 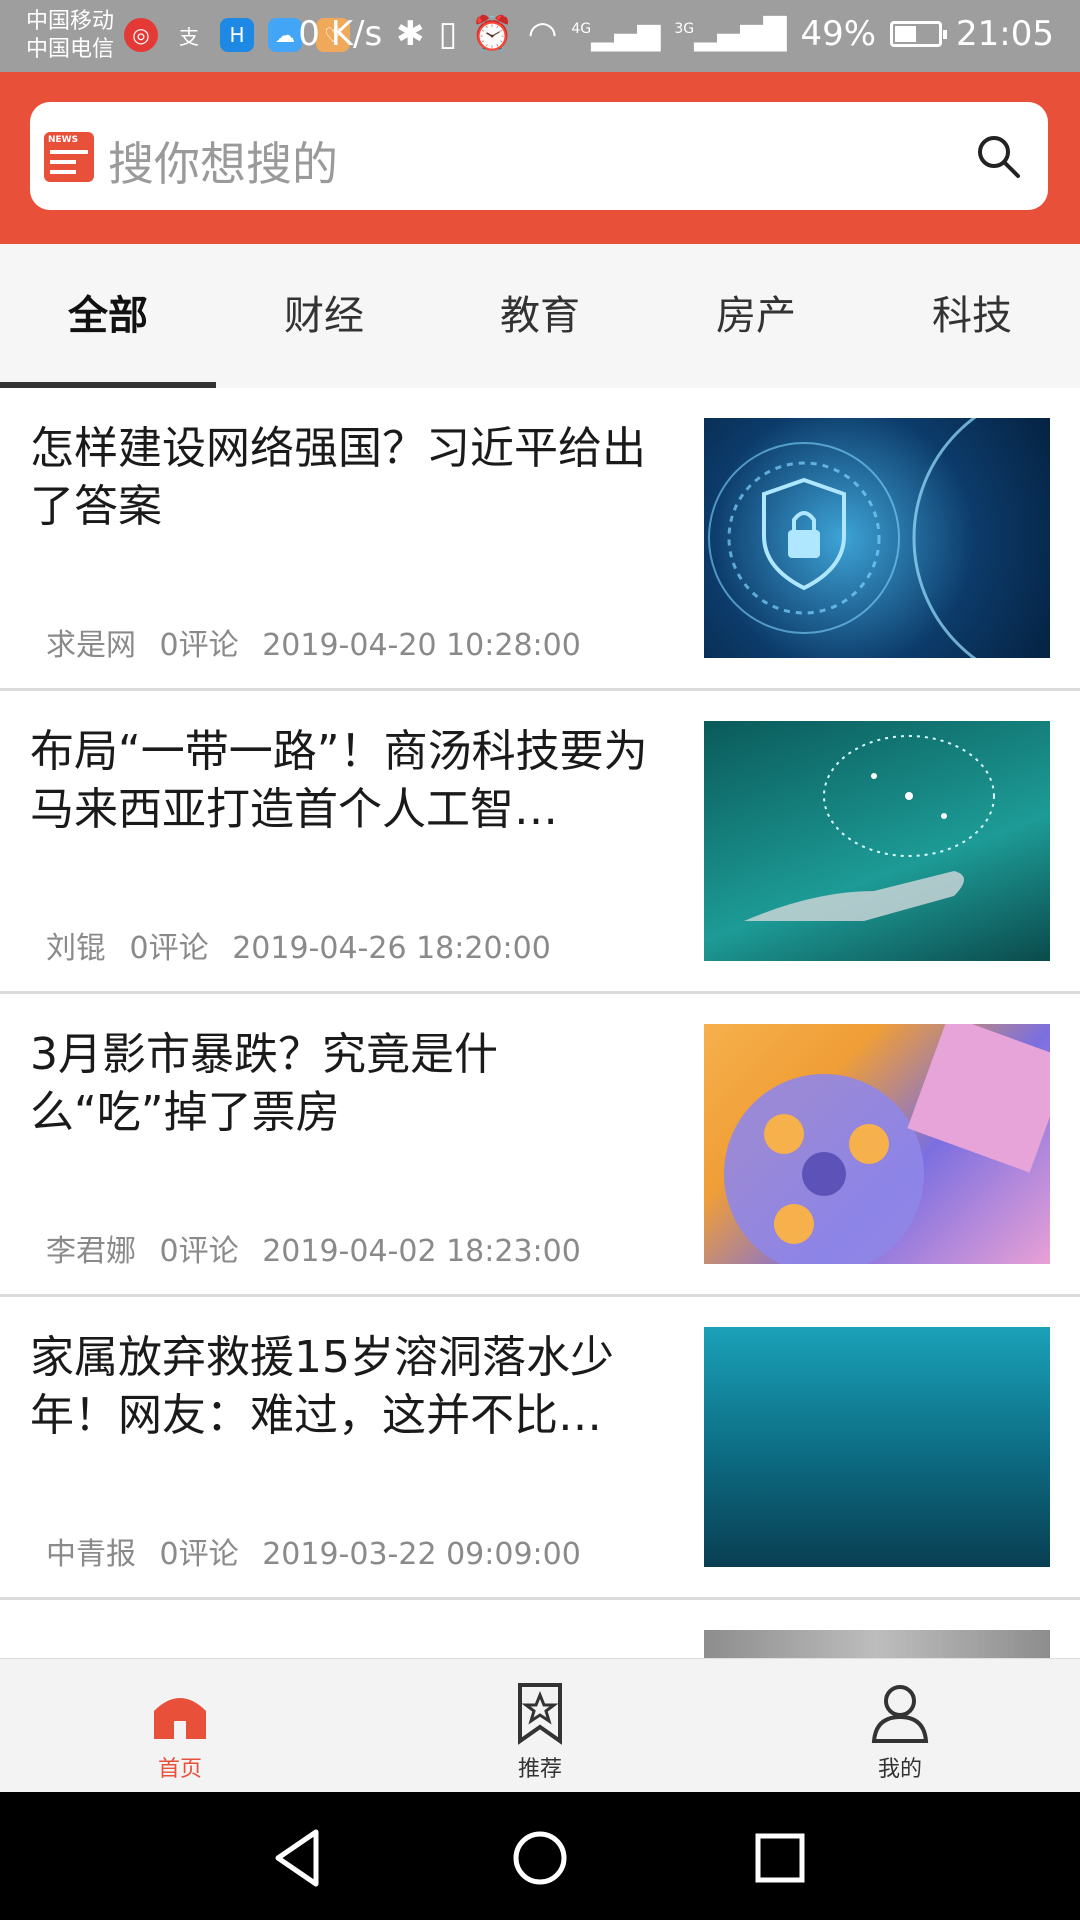 I want to click on news-time: 2019-03-22 09:09:00, so click(x=421, y=1554).